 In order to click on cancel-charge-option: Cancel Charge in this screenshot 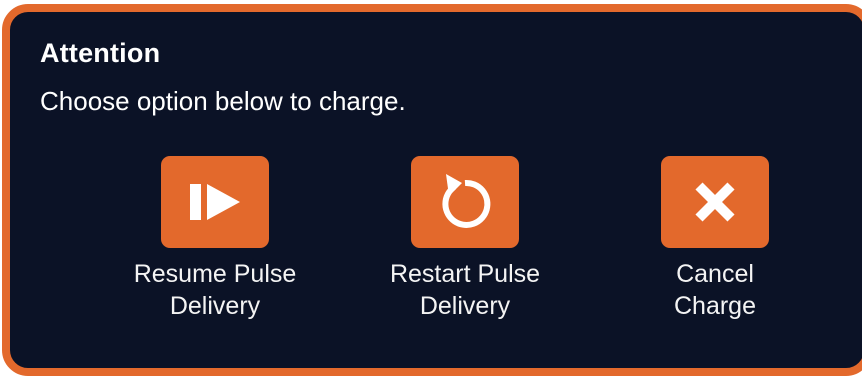, I will do `click(715, 239)`.